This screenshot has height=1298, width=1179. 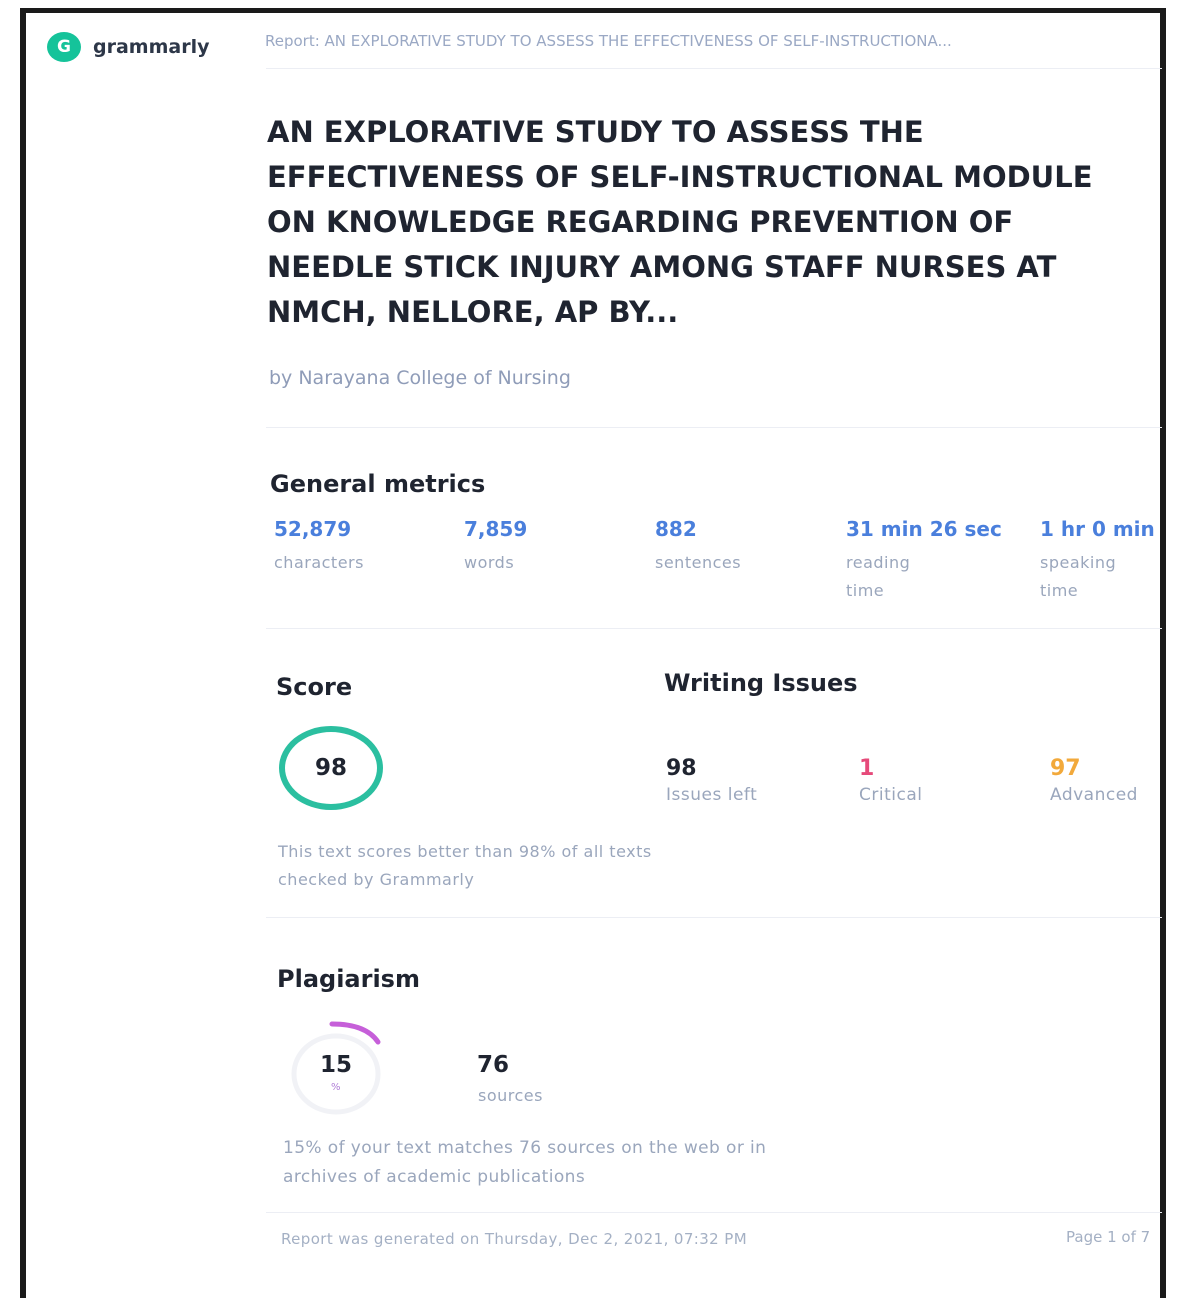 I want to click on grammarly-logo: G grammarly, so click(x=128, y=47).